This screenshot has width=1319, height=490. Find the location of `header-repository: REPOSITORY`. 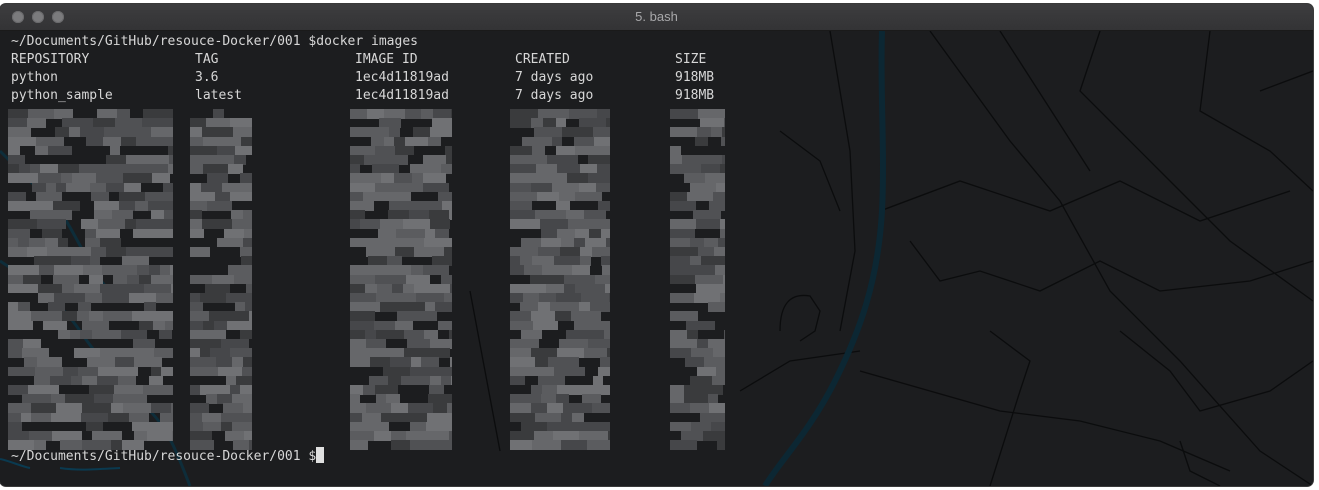

header-repository: REPOSITORY is located at coordinates (50, 59).